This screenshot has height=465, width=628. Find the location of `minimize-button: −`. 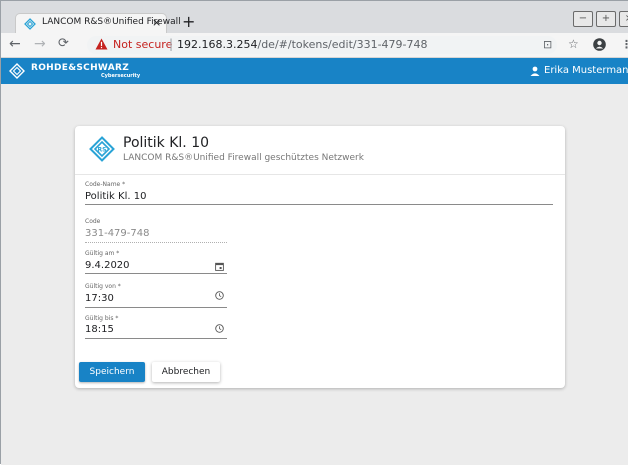

minimize-button: − is located at coordinates (583, 19).